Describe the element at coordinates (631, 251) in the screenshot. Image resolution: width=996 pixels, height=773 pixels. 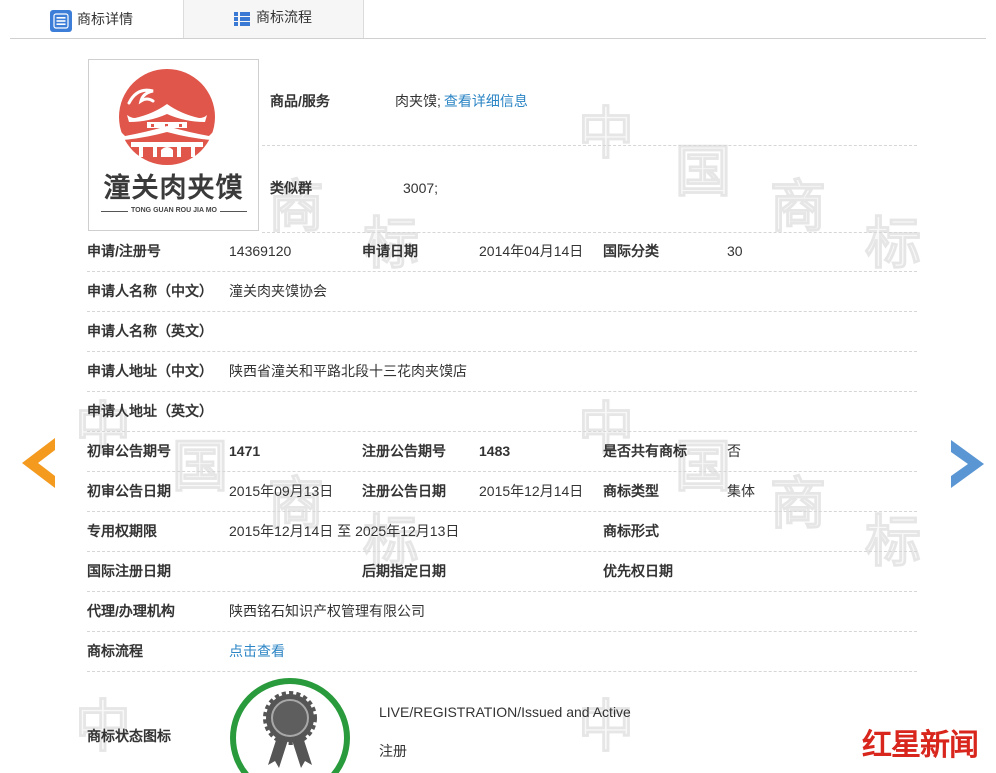
I see `international-class-label: 国际分类` at that location.